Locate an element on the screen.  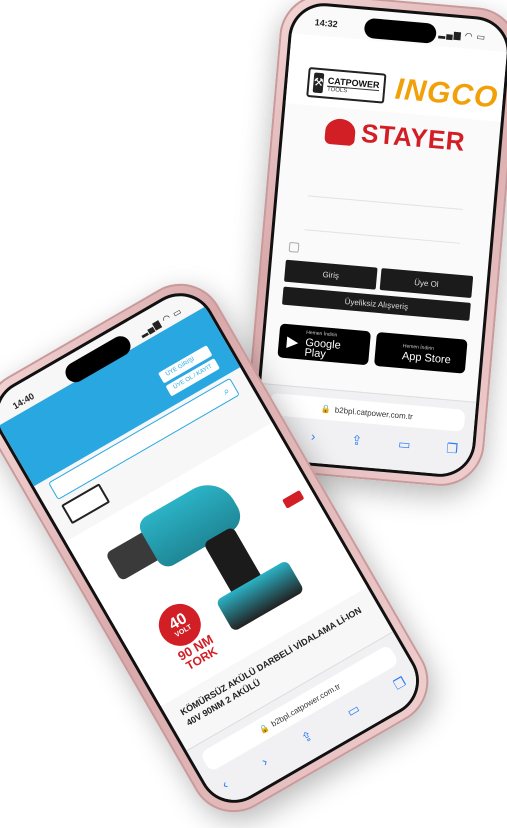
register-button: Üye Ol is located at coordinates (426, 283).